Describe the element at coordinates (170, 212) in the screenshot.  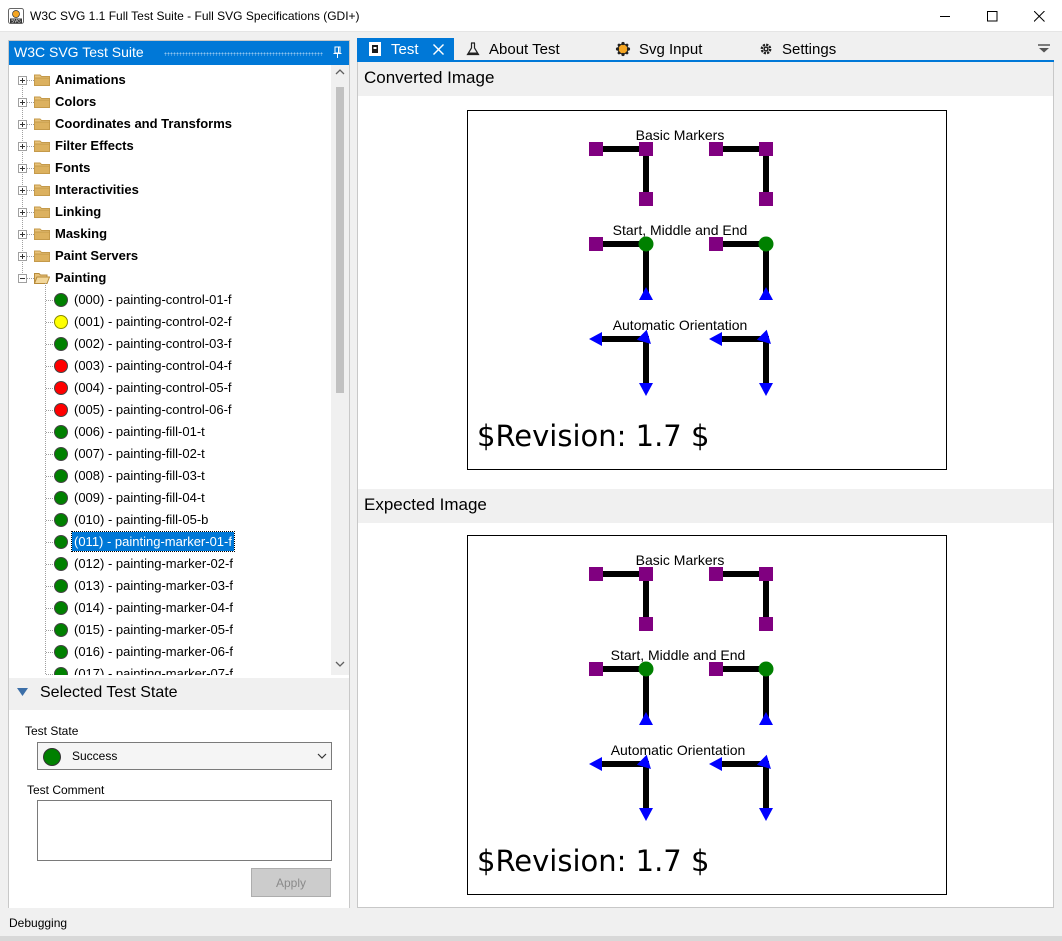
I see `tree-category-linking: Linking` at that location.